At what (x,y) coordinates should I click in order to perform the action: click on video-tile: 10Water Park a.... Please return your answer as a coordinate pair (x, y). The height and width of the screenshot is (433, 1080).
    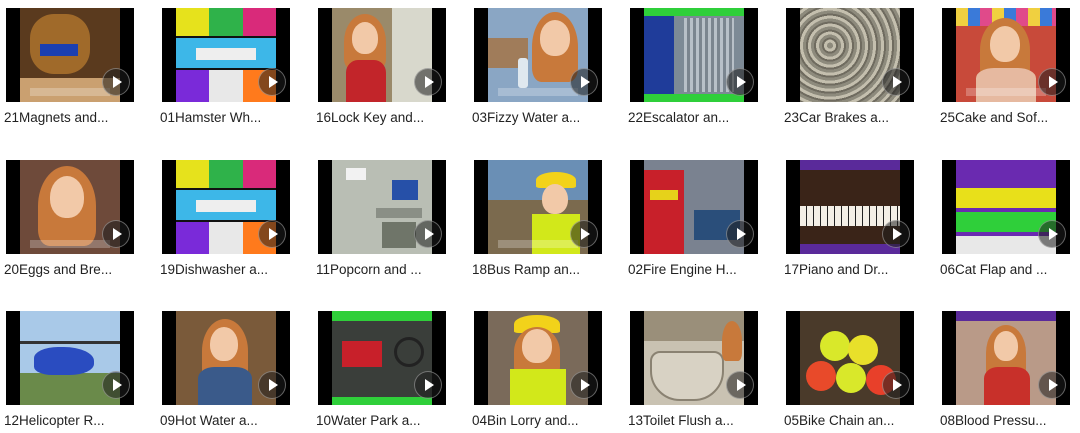
    Looking at the image, I should click on (382, 369).